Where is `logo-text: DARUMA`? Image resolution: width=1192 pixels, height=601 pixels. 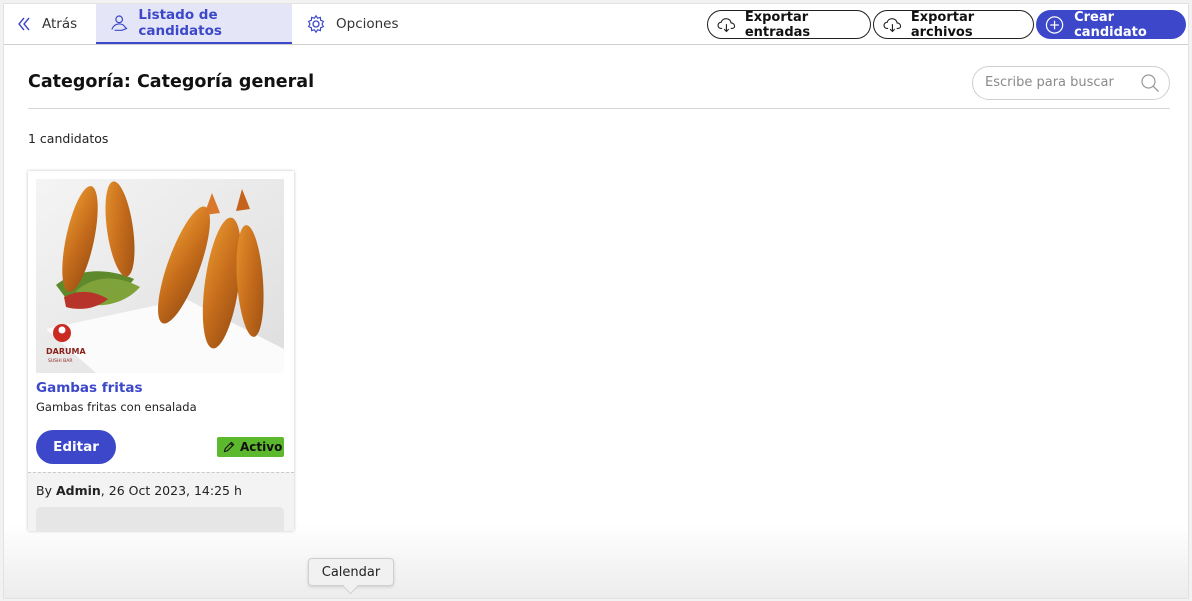
logo-text: DARUMA is located at coordinates (66, 351).